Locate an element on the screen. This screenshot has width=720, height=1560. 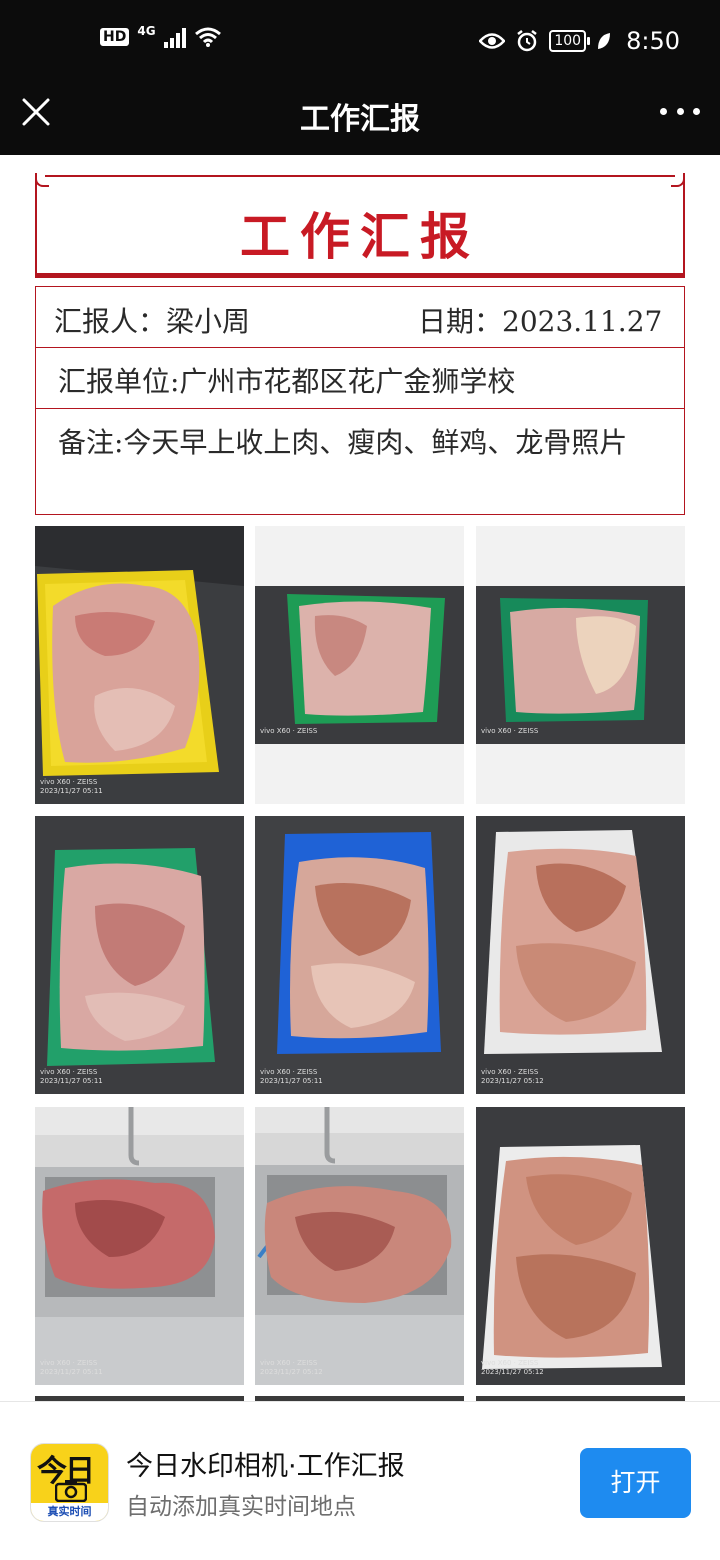
reporter: 汇报人：梁小周 is located at coordinates (152, 321).